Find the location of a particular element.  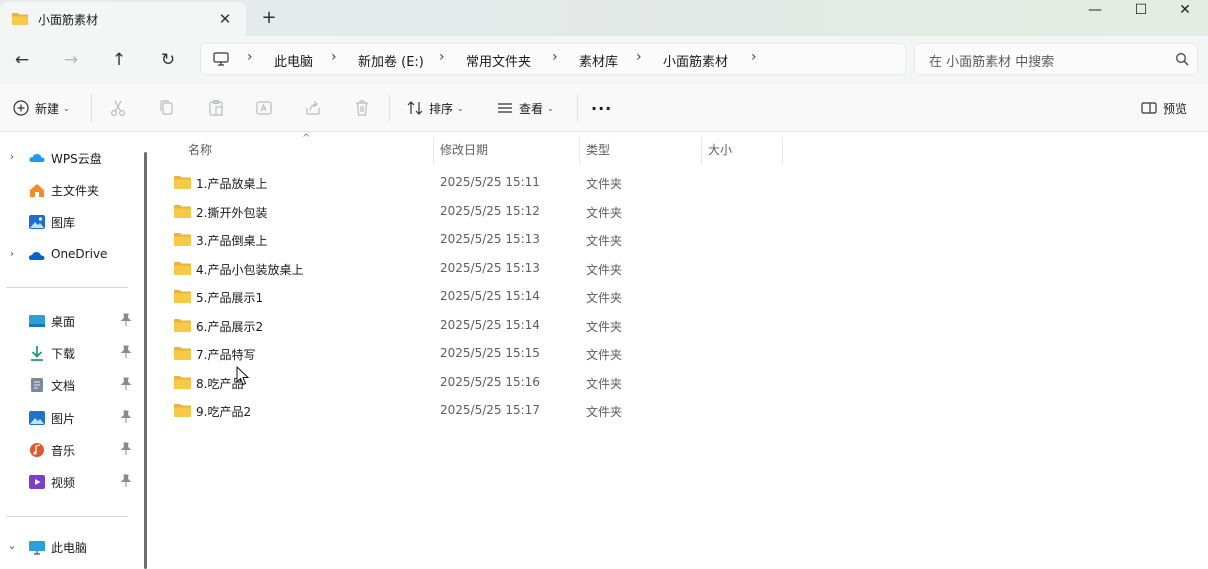

file-row: 1.产品放桌上 2025/5/25 15:11 文件夹 is located at coordinates (470, 182).